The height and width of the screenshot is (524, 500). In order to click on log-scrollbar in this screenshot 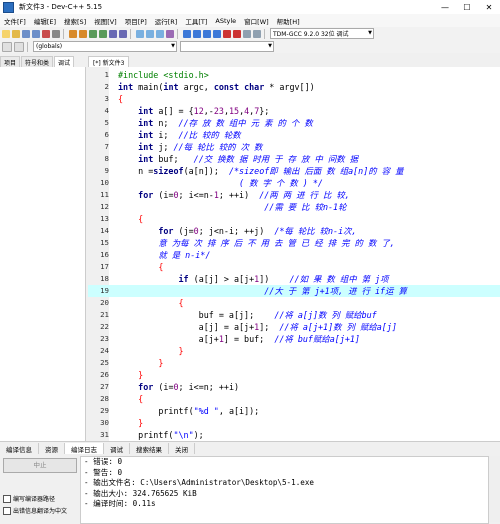, I will do `click(494, 489)`.